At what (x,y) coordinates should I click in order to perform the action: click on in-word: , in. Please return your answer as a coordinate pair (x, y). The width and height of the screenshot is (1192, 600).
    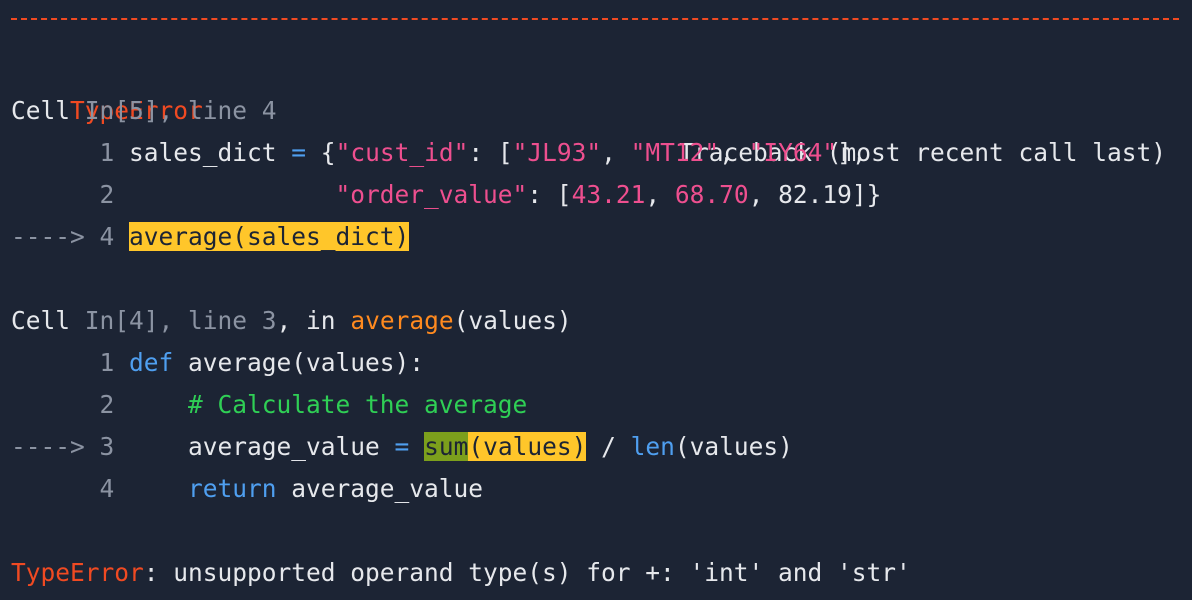
    Looking at the image, I should click on (313, 320).